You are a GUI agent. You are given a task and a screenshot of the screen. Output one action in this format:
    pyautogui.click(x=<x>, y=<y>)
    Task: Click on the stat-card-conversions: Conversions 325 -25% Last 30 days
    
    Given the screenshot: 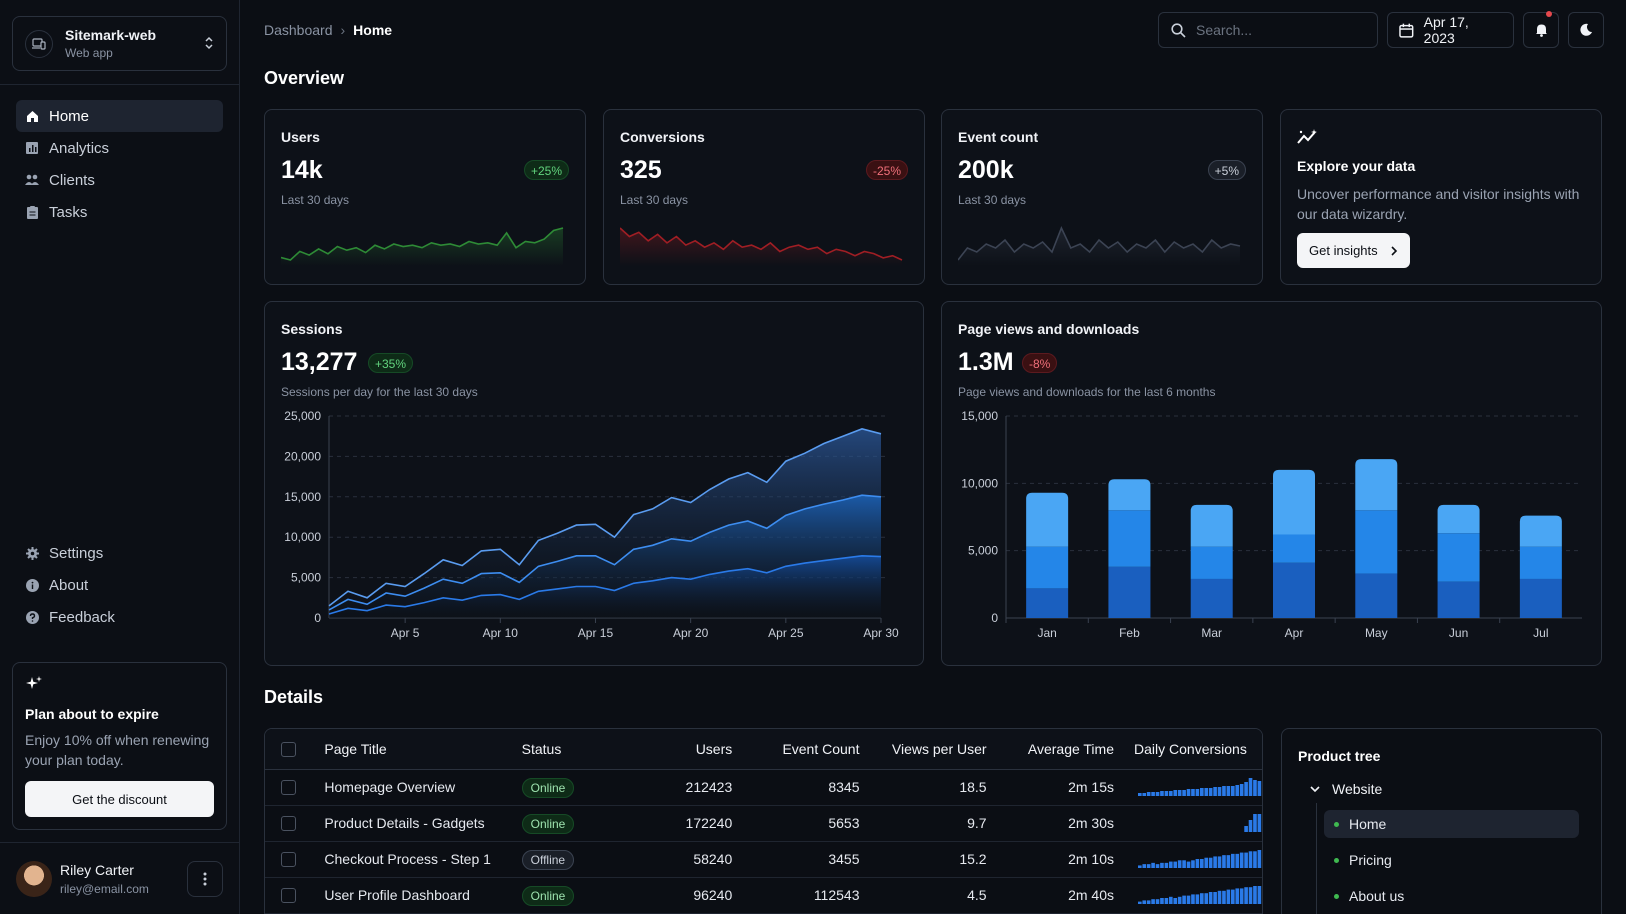 What is the action you would take?
    pyautogui.click(x=764, y=197)
    